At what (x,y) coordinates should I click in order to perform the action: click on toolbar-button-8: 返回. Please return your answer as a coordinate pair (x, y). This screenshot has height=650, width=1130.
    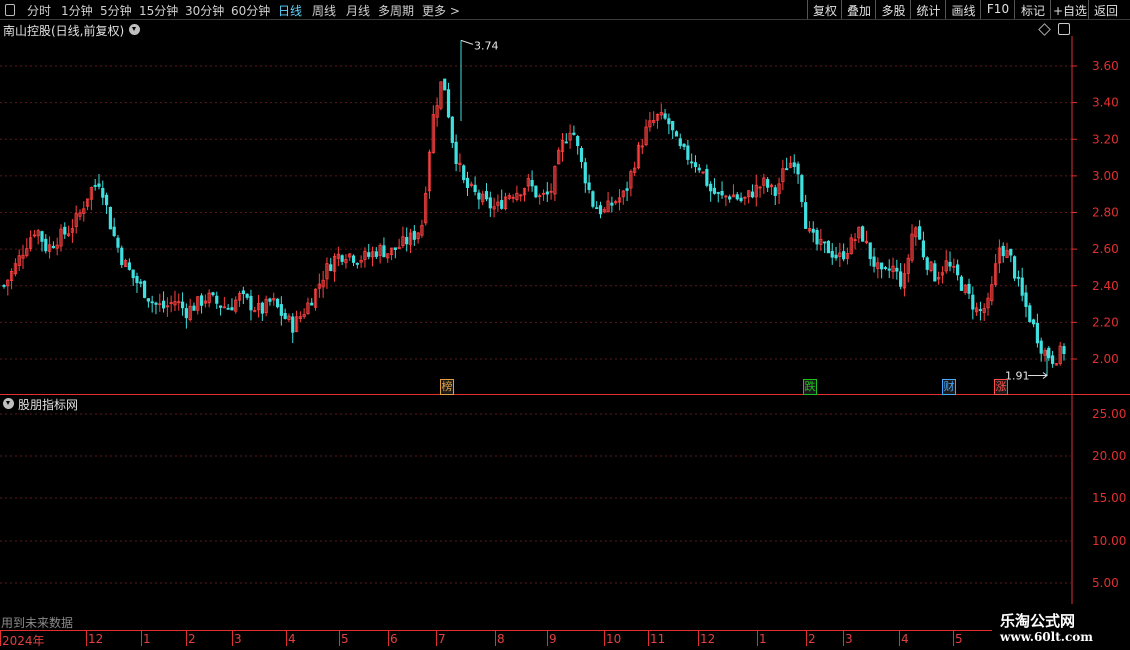
    Looking at the image, I should click on (1105, 9).